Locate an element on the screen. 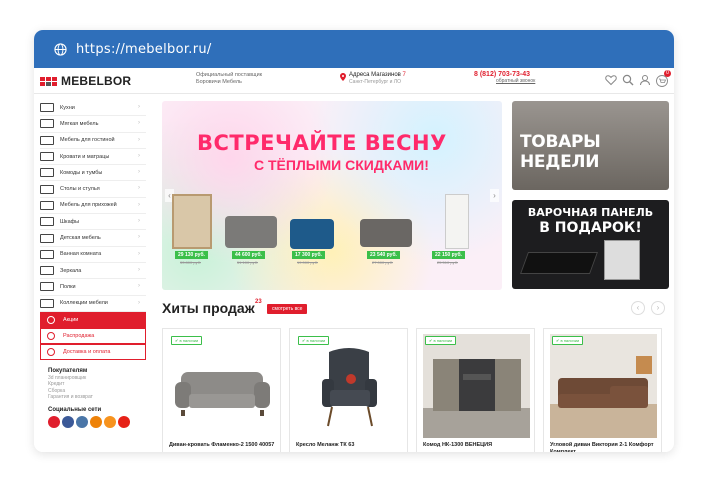  sidebar-category-item: Мебель для гостиной › is located at coordinates (93, 141).